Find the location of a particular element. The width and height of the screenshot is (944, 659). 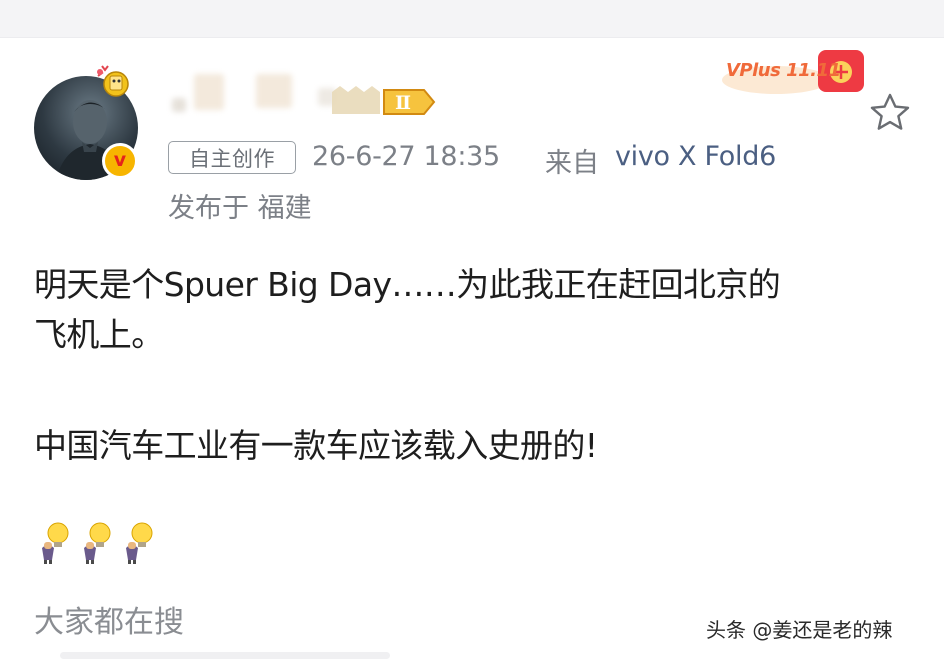

vip-level-badge-icon: Ⅱ is located at coordinates (384, 100).